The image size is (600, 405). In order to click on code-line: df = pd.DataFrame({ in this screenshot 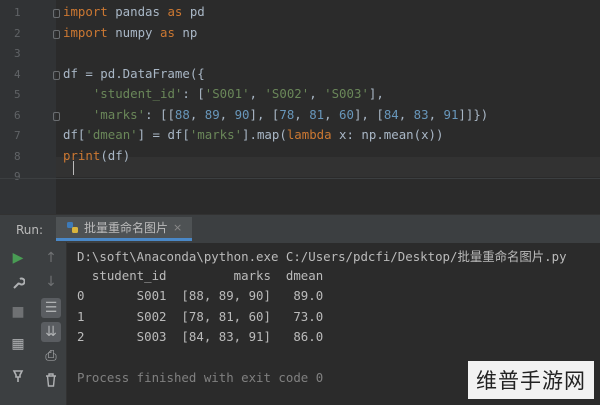, I will do `click(134, 73)`.